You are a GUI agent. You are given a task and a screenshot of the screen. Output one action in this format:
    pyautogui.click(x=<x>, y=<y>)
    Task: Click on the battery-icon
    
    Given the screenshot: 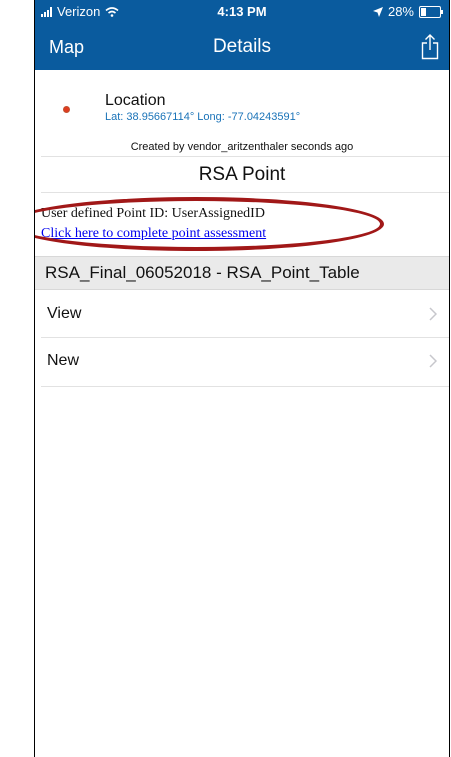 What is the action you would take?
    pyautogui.click(x=431, y=11)
    